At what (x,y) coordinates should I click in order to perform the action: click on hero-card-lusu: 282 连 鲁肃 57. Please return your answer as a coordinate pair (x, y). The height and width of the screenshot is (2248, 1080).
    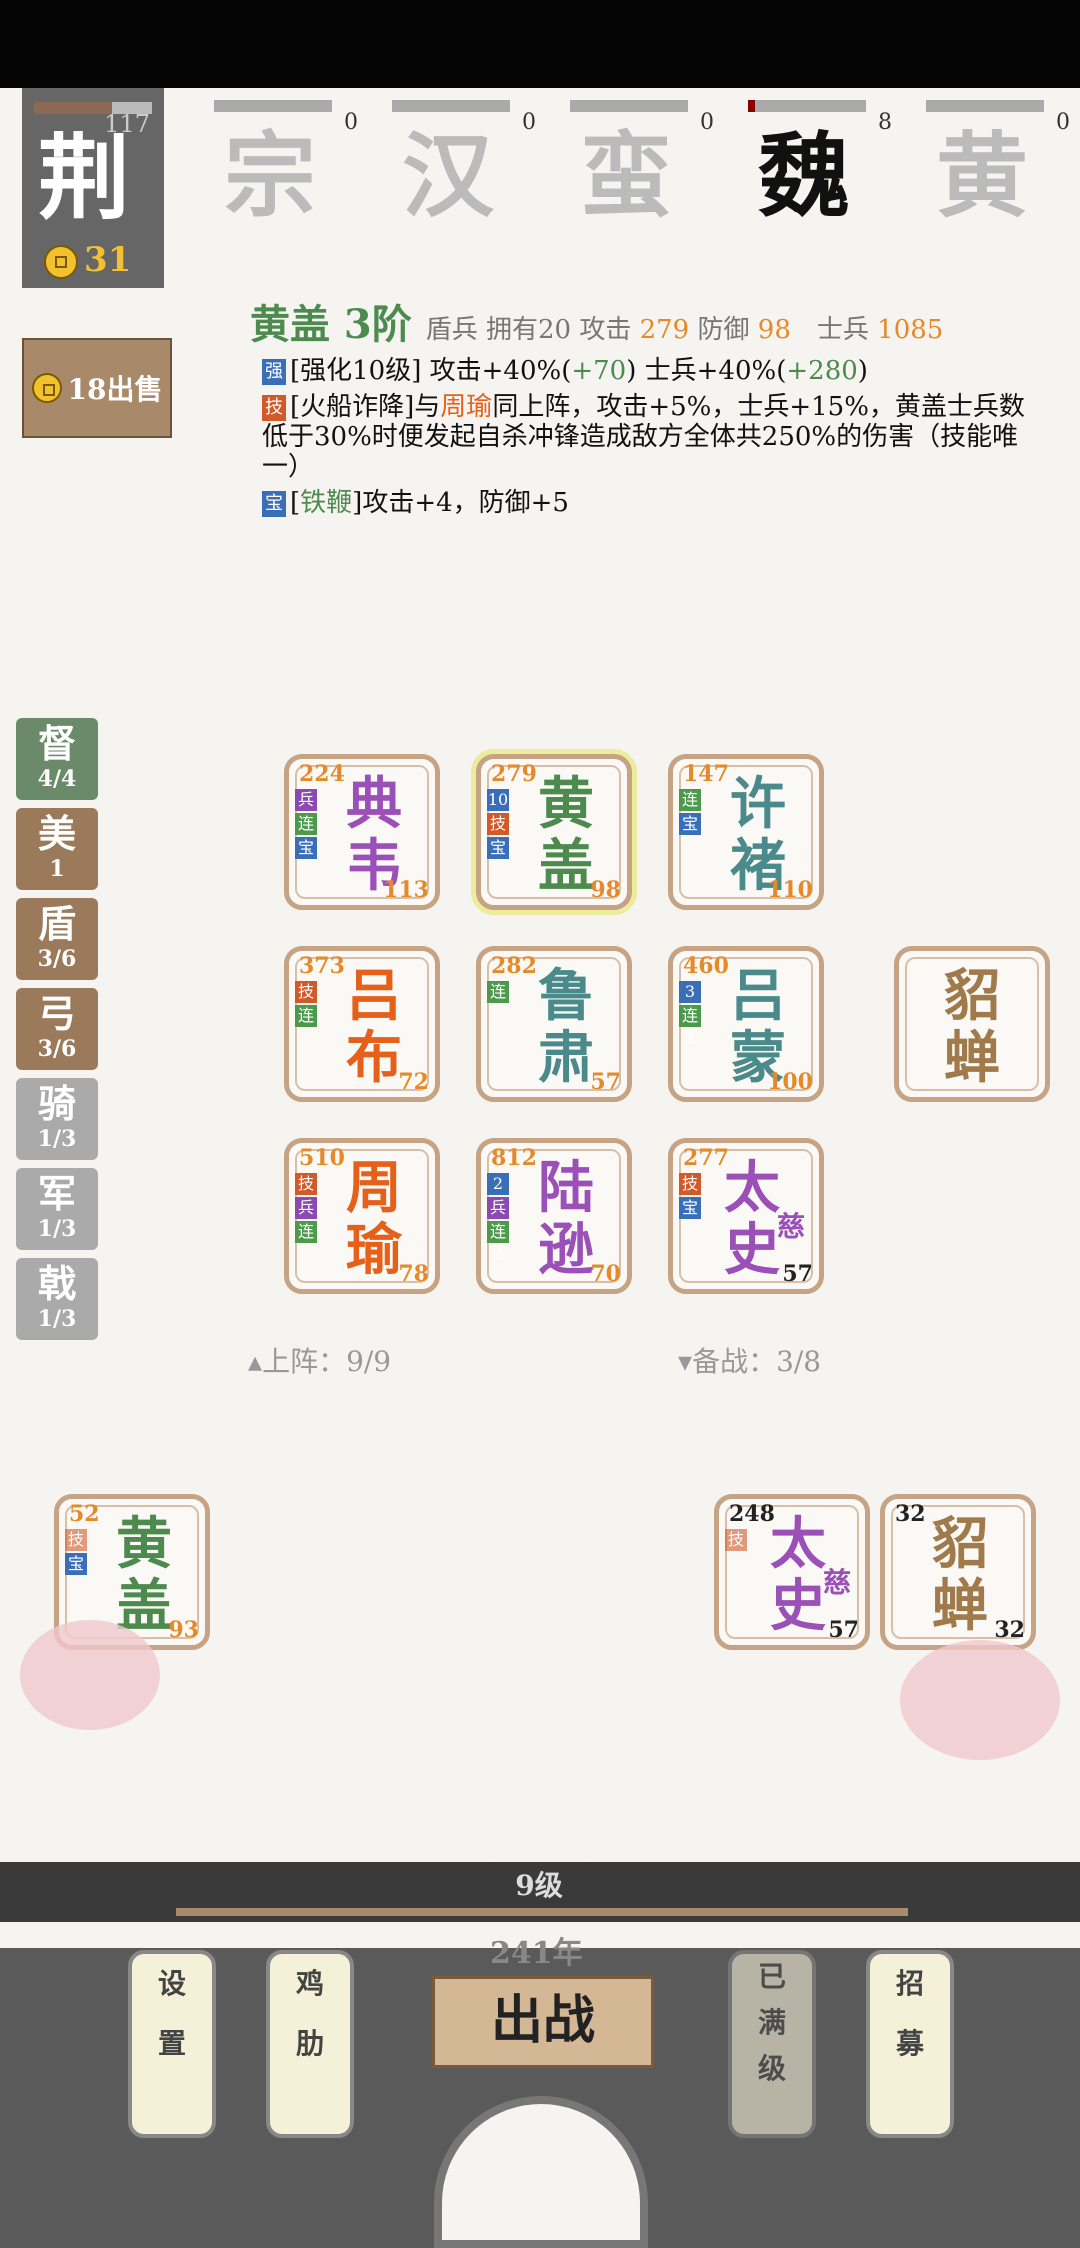
    Looking at the image, I should click on (554, 1024).